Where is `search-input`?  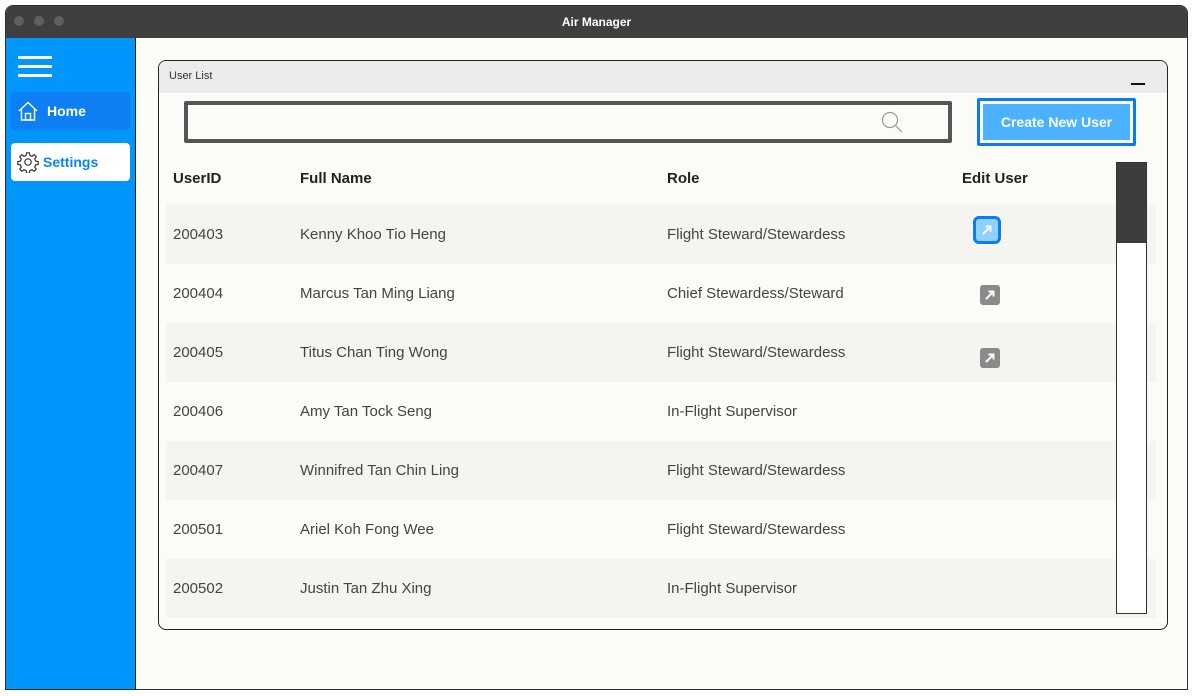 search-input is located at coordinates (533, 123).